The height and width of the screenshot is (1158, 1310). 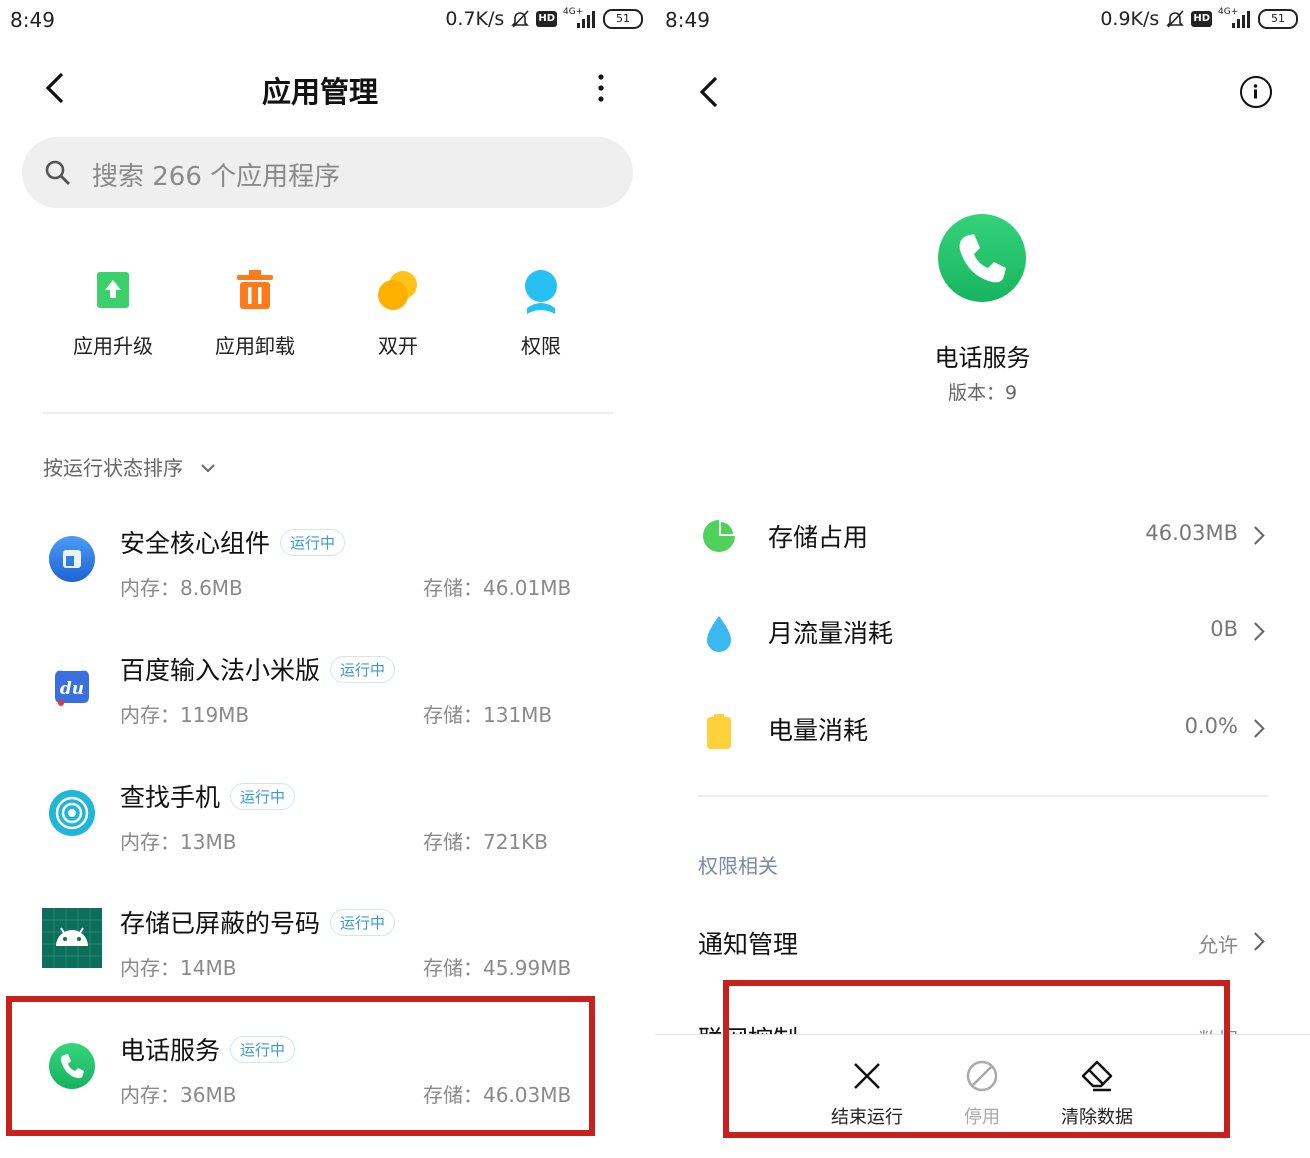 I want to click on app-name: 百度输入法小米版 运行中, so click(x=258, y=669).